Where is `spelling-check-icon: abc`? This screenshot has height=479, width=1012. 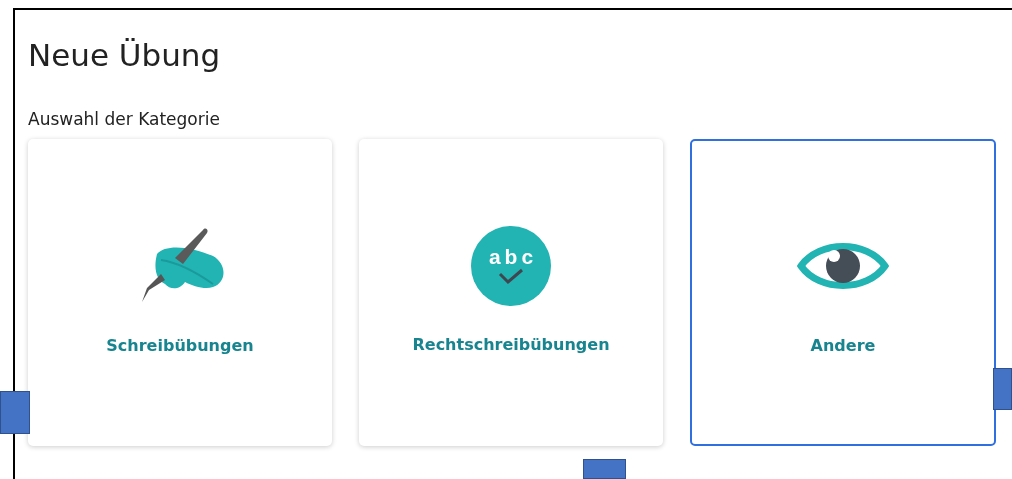 spelling-check-icon: abc is located at coordinates (511, 266).